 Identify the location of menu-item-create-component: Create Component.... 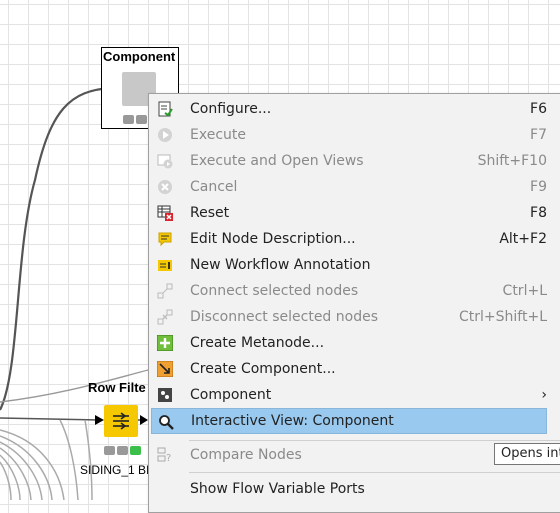
(355, 369).